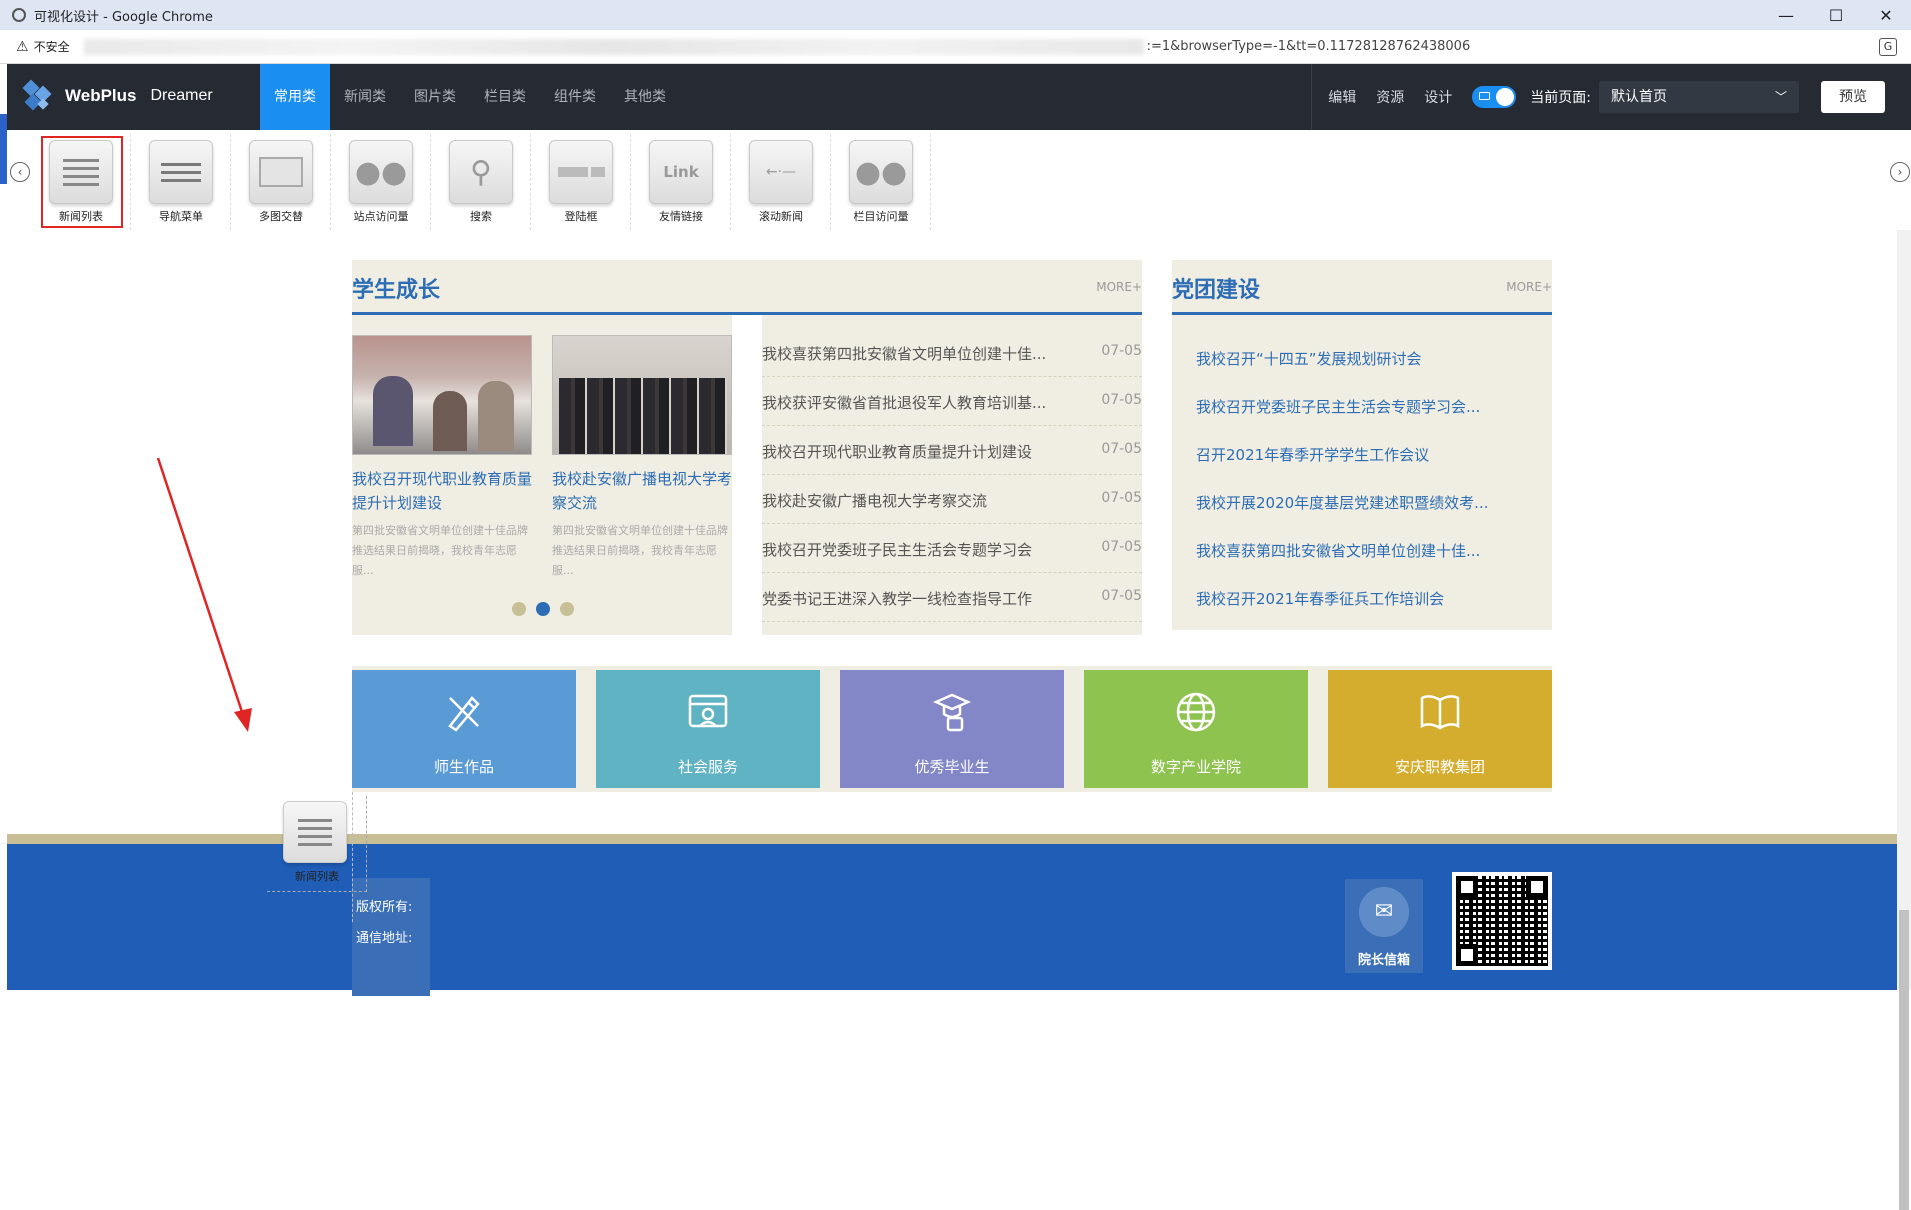 The height and width of the screenshot is (1210, 1911). I want to click on photo-caption: 我校召开现代职业教育质量提升计划建设, so click(442, 491).